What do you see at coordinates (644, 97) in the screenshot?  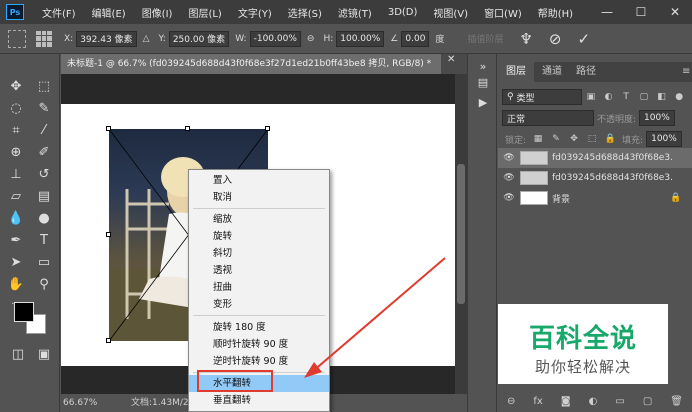 I see `filter-shape-icon: ▢` at bounding box center [644, 97].